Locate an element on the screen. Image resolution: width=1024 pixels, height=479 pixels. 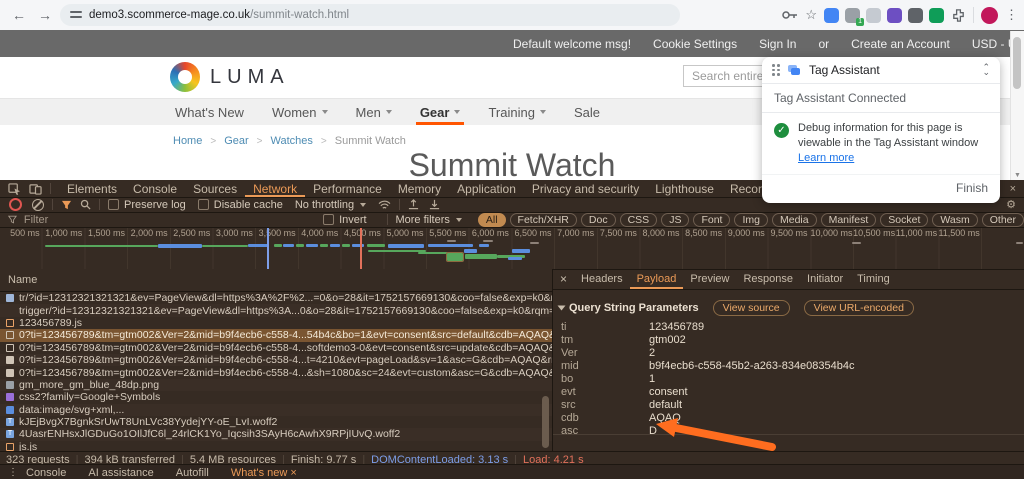
view-url-encoded-button: View URL-encoded is located at coordinates (858, 308).